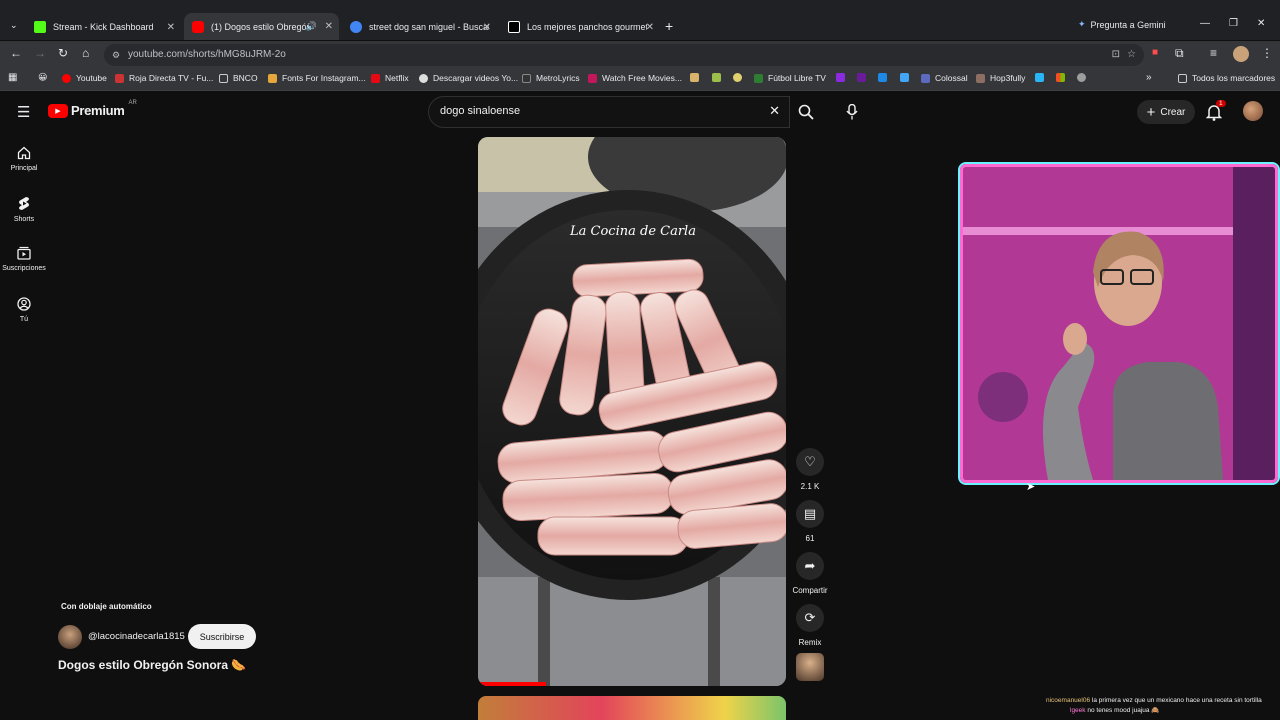  What do you see at coordinates (632, 708) in the screenshot?
I see `next-short-preview` at bounding box center [632, 708].